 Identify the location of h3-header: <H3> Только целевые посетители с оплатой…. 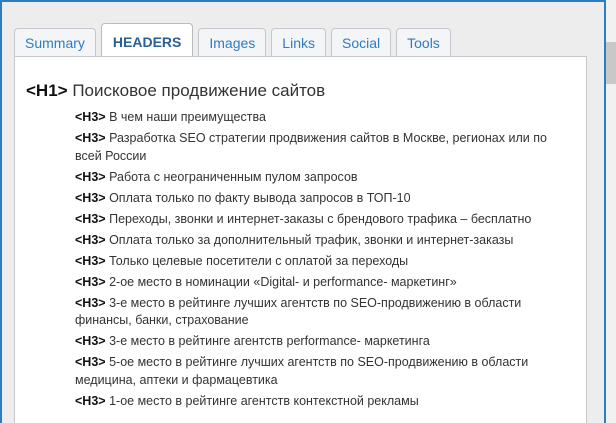
(325, 262).